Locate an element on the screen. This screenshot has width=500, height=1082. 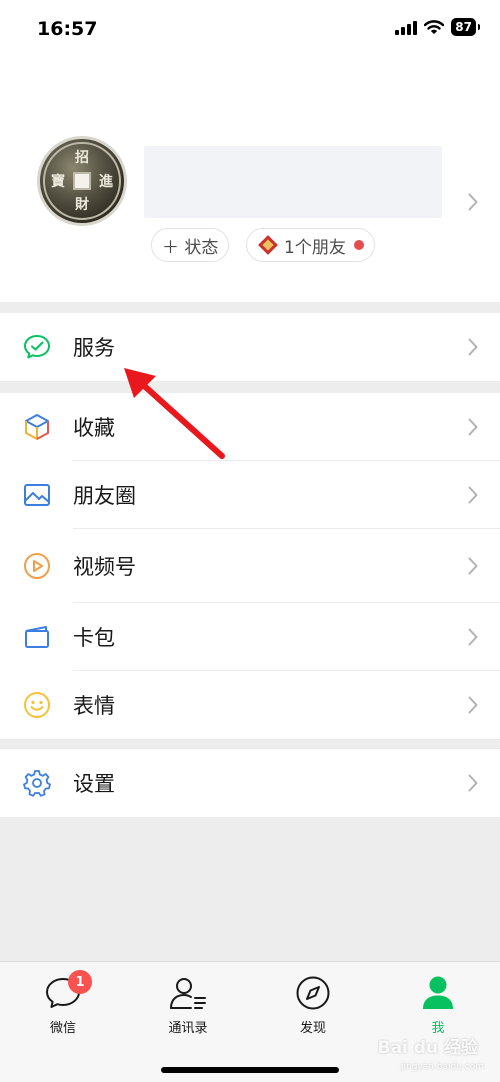
compass-icon is located at coordinates (313, 993).